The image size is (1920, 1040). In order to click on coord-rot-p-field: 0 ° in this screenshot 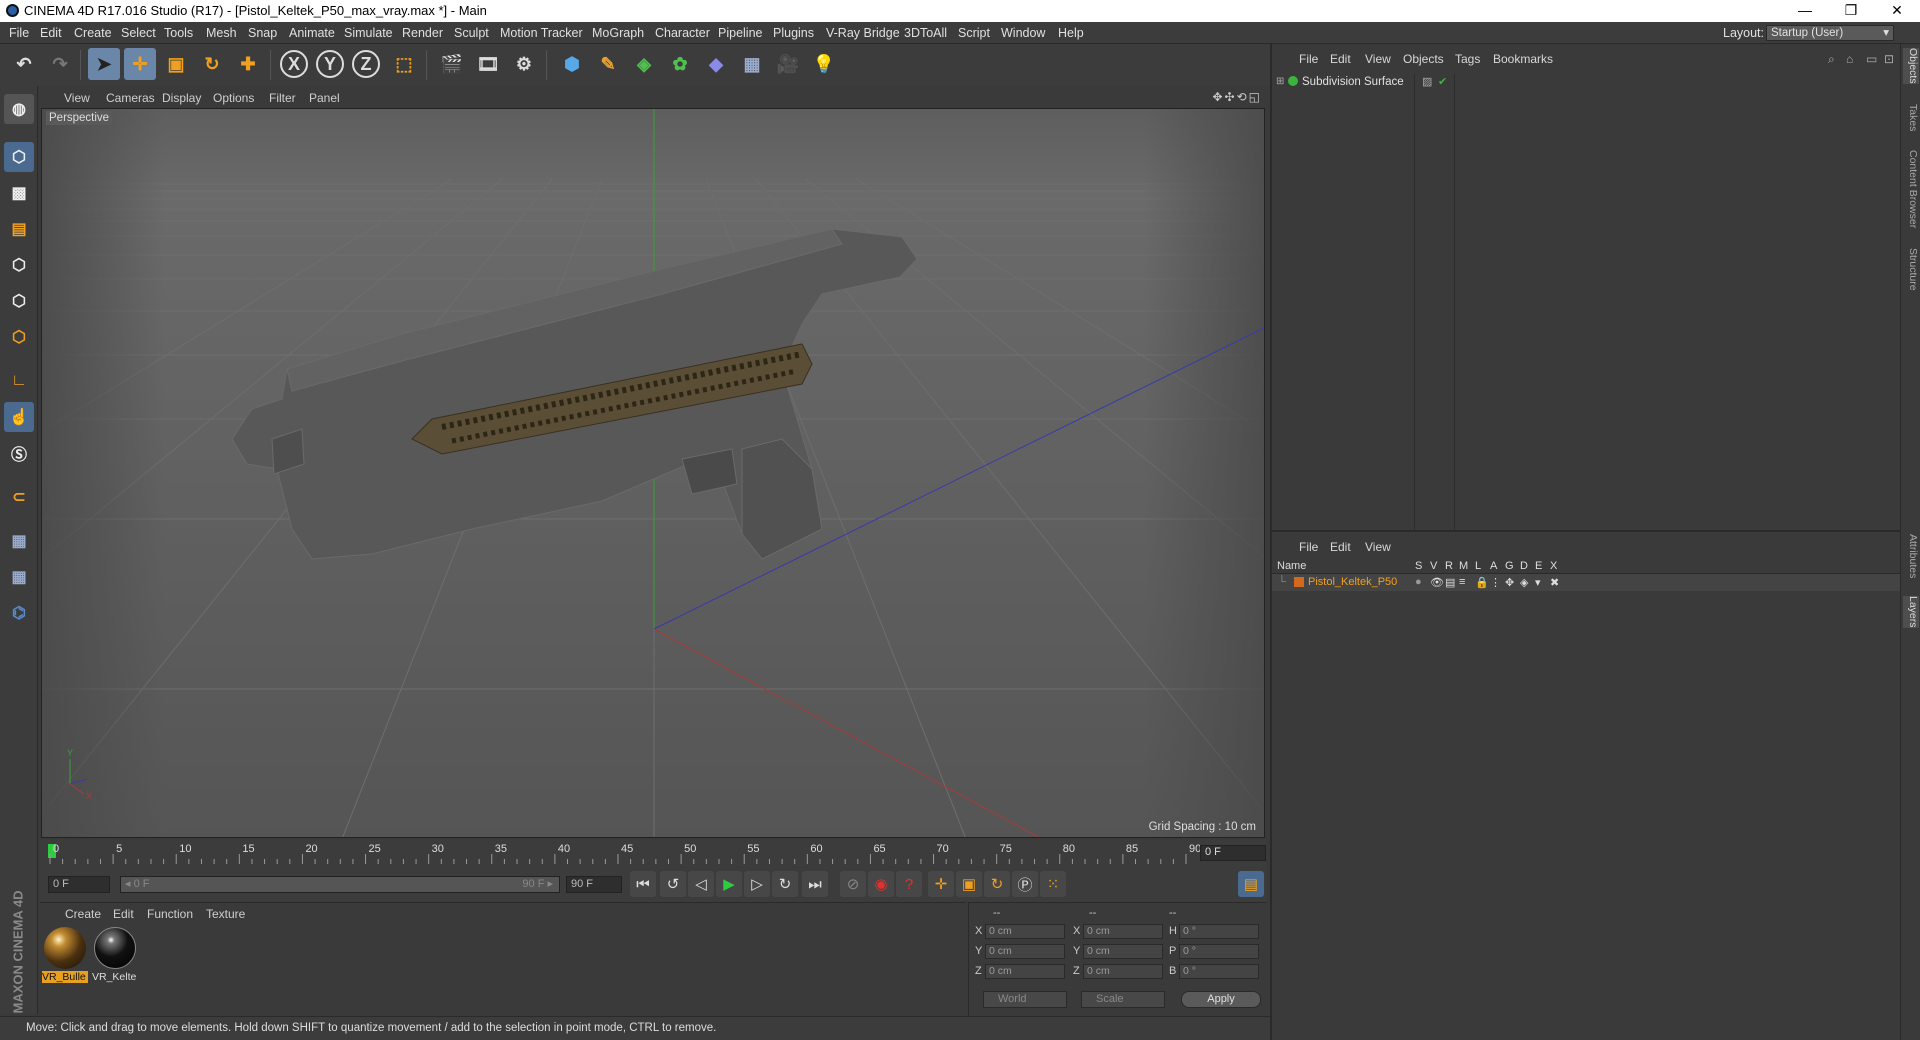, I will do `click(1219, 951)`.